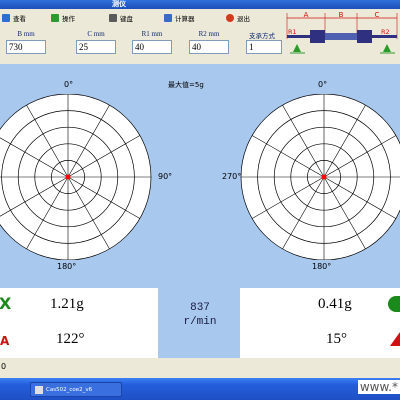 Image resolution: width=400 pixels, height=400 pixels. I want to click on left-phase-marker: A, so click(5, 341).